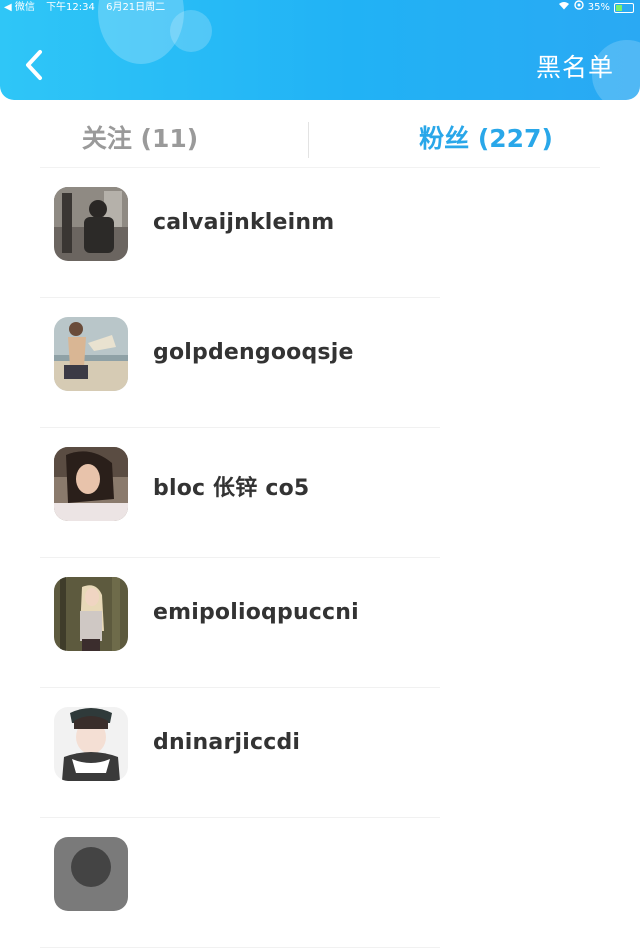 The height and width of the screenshot is (948, 640). Describe the element at coordinates (320, 883) in the screenshot. I see `list-item` at that location.